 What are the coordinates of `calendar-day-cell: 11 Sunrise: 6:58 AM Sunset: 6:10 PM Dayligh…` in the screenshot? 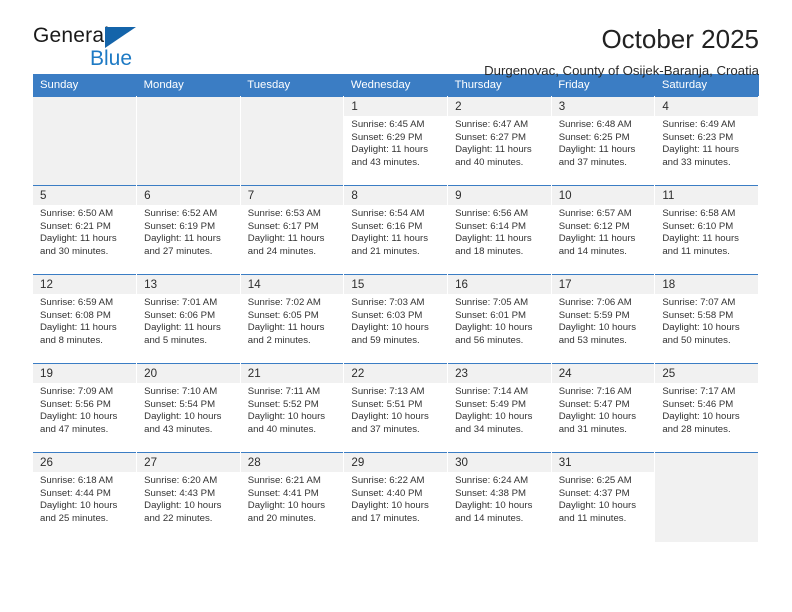 It's located at (706, 230).